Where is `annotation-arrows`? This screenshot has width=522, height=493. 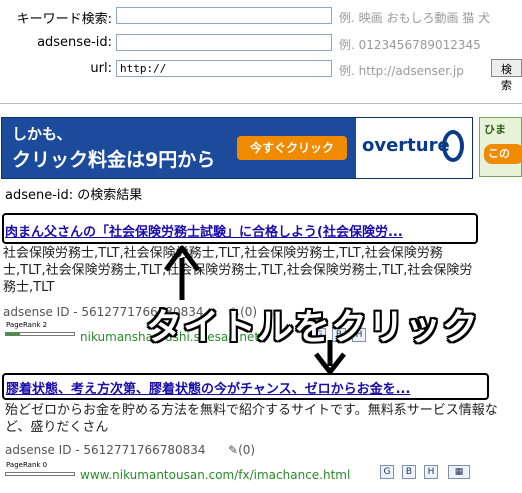 annotation-arrows is located at coordinates (254, 310).